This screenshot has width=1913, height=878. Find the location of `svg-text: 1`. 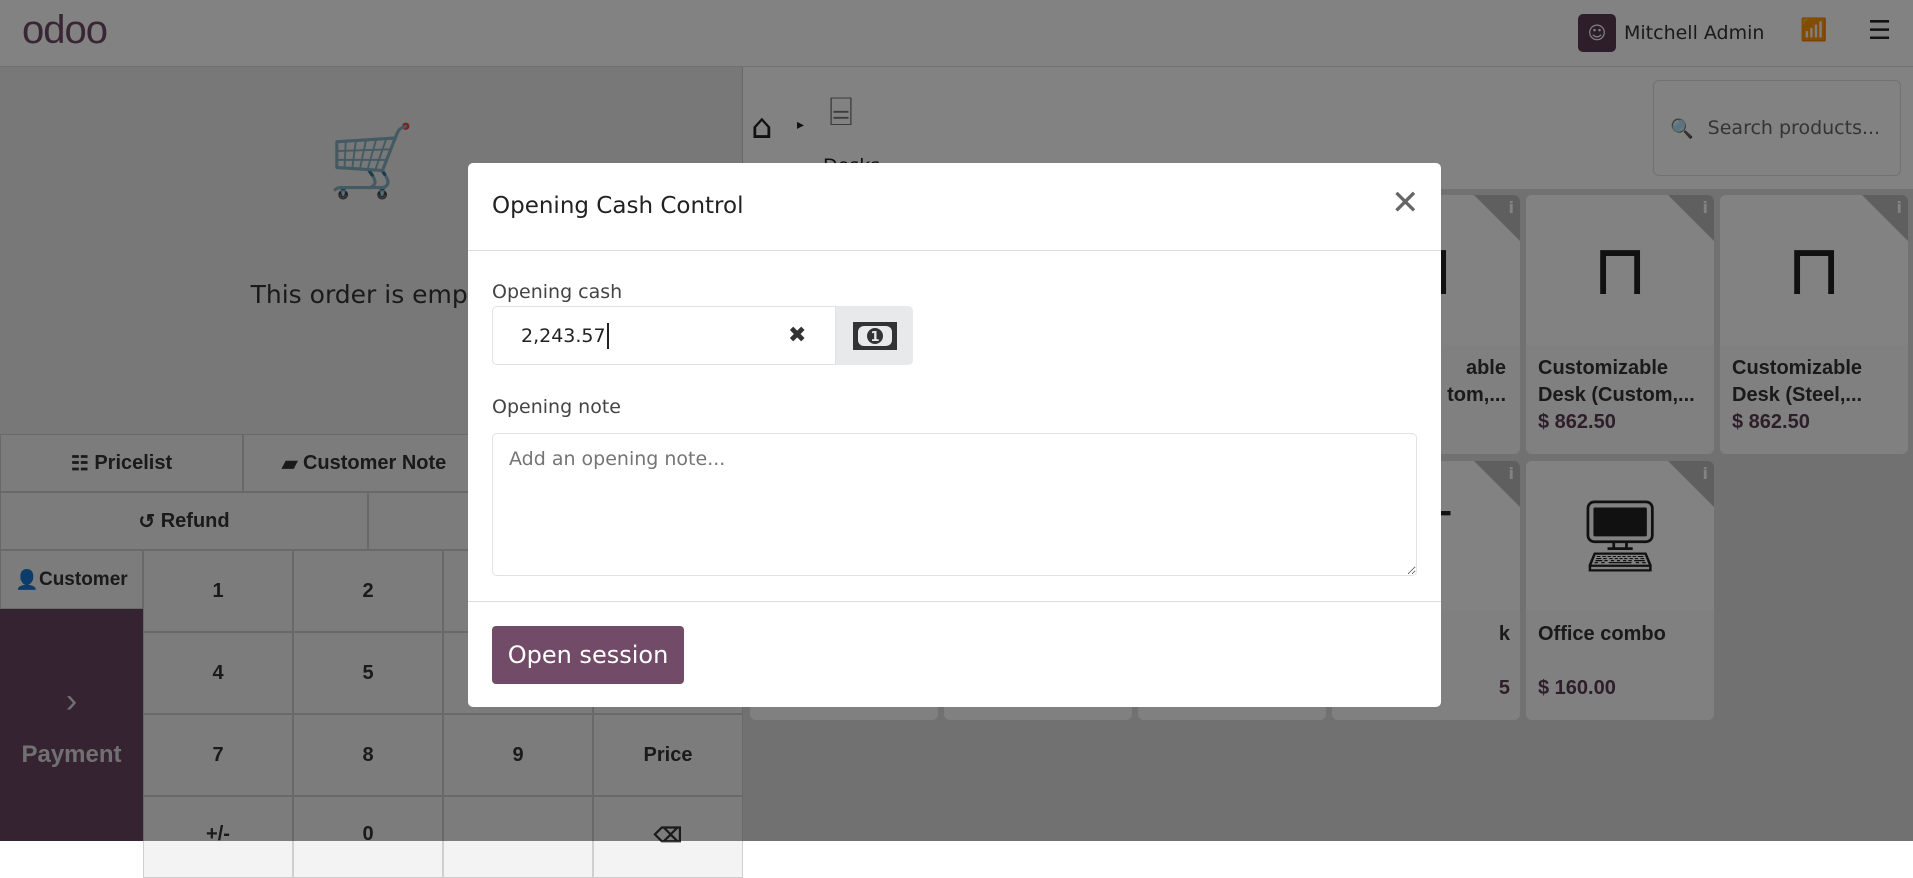

svg-text: 1 is located at coordinates (874, 337).